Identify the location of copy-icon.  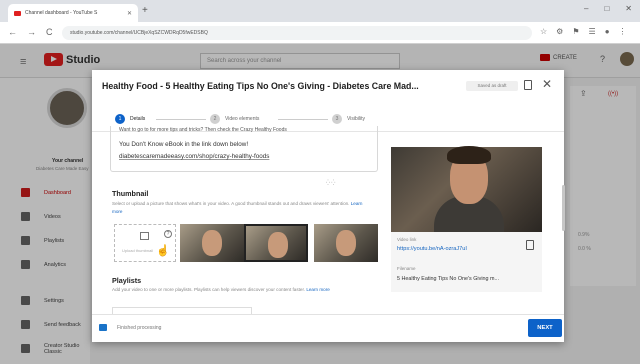
(530, 245).